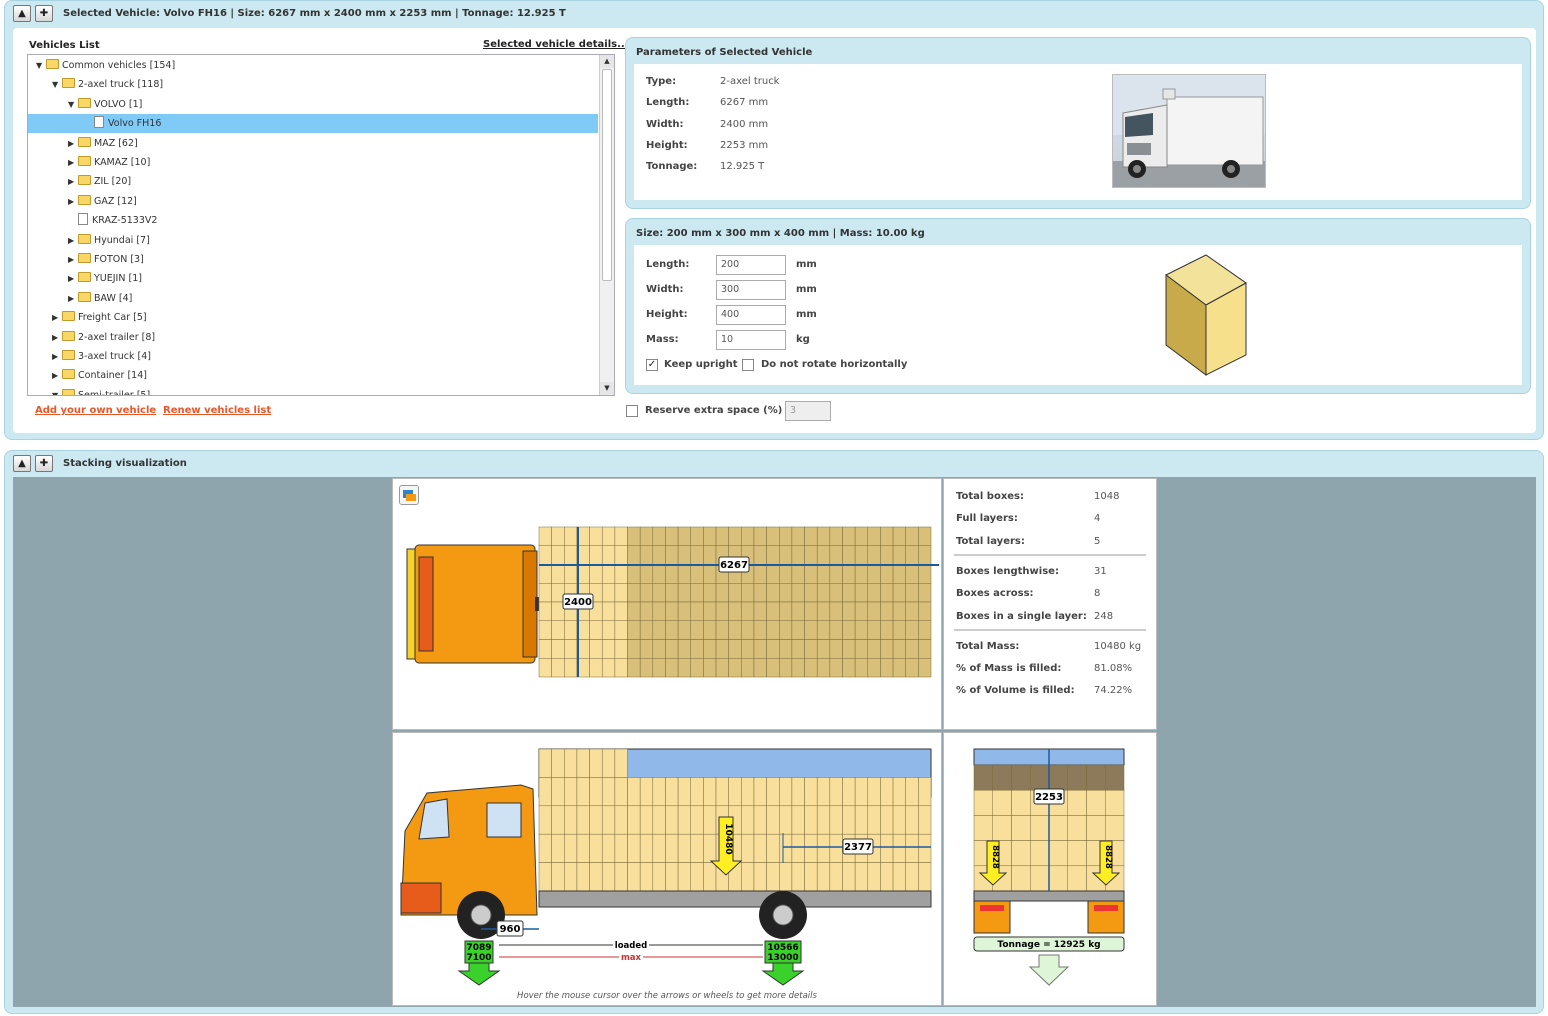 The height and width of the screenshot is (1016, 1548). I want to click on tree-item: ▼ VOLVO [1], so click(313, 104).